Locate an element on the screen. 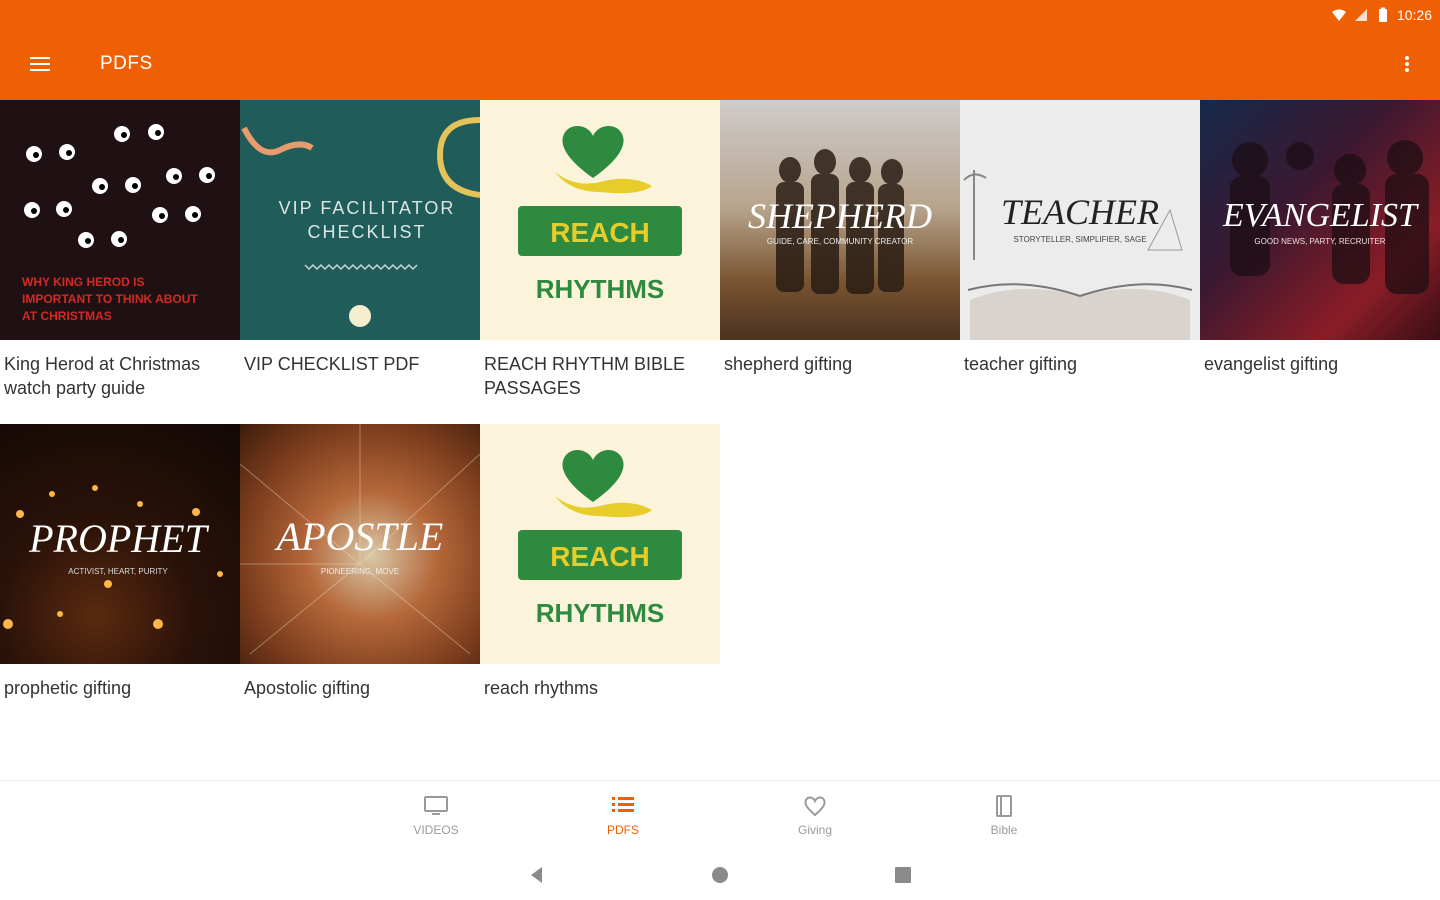 This screenshot has height=900, width=1440. svg-text: ACTIVIST, HEART, PURITY is located at coordinates (118, 571).